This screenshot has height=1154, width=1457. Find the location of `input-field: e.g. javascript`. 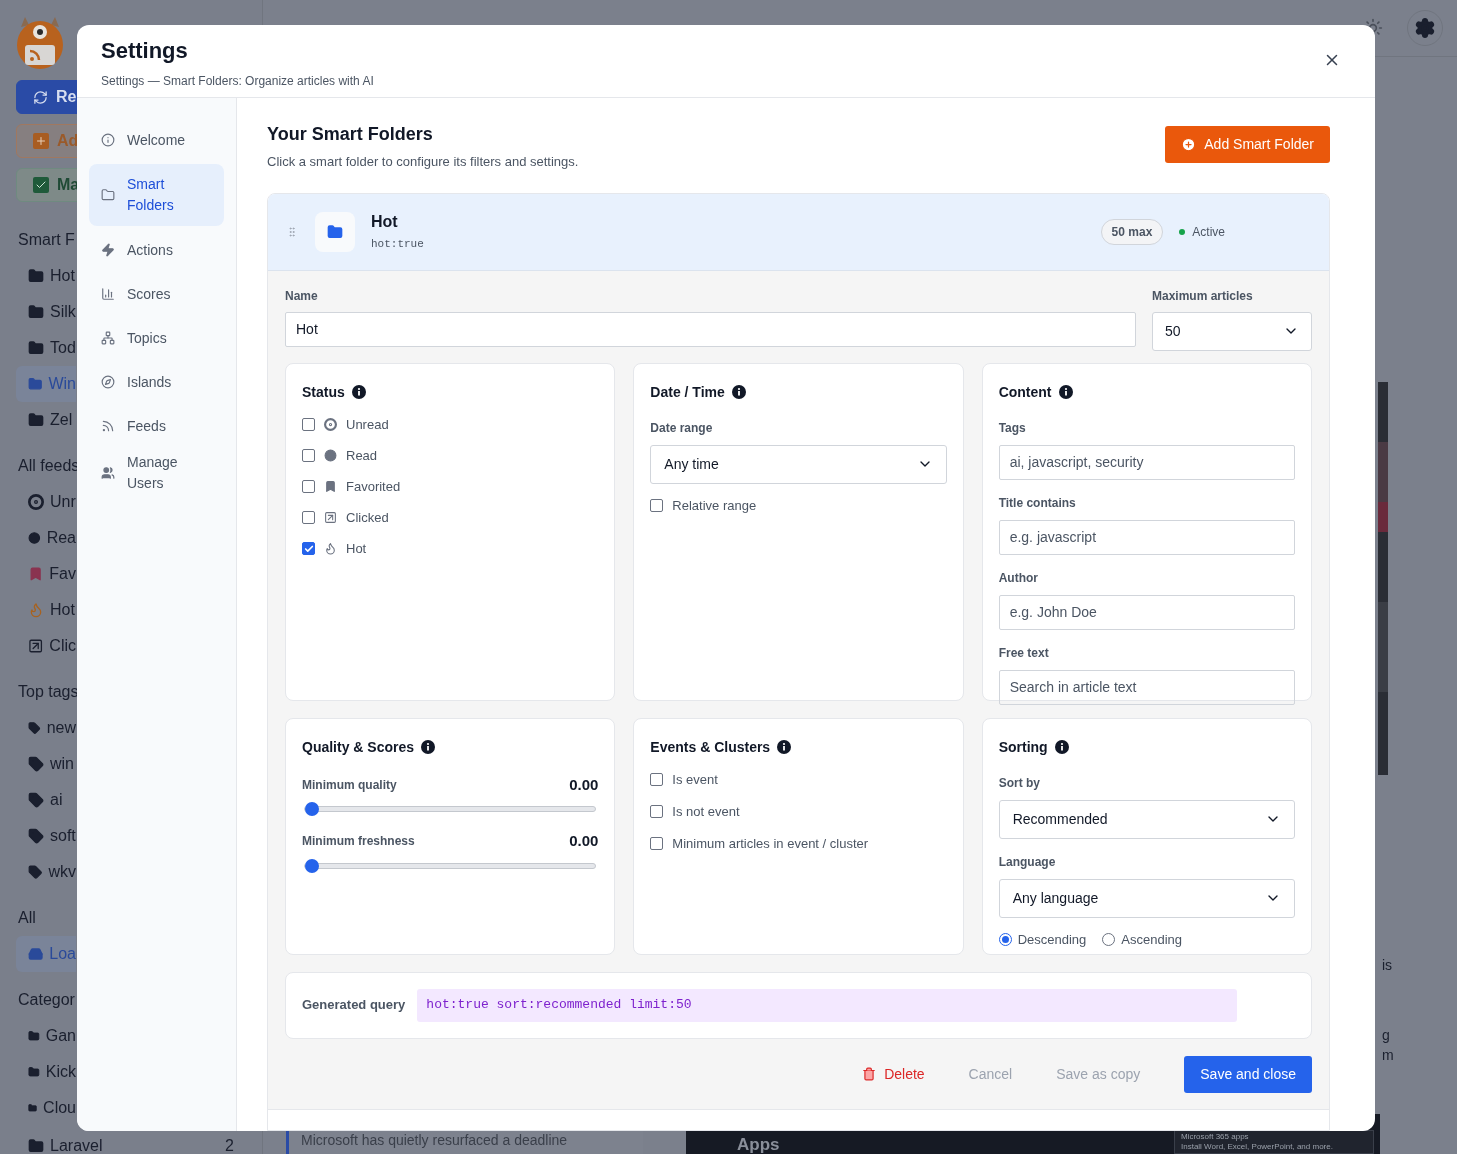

input-field: e.g. javascript is located at coordinates (1146, 537).